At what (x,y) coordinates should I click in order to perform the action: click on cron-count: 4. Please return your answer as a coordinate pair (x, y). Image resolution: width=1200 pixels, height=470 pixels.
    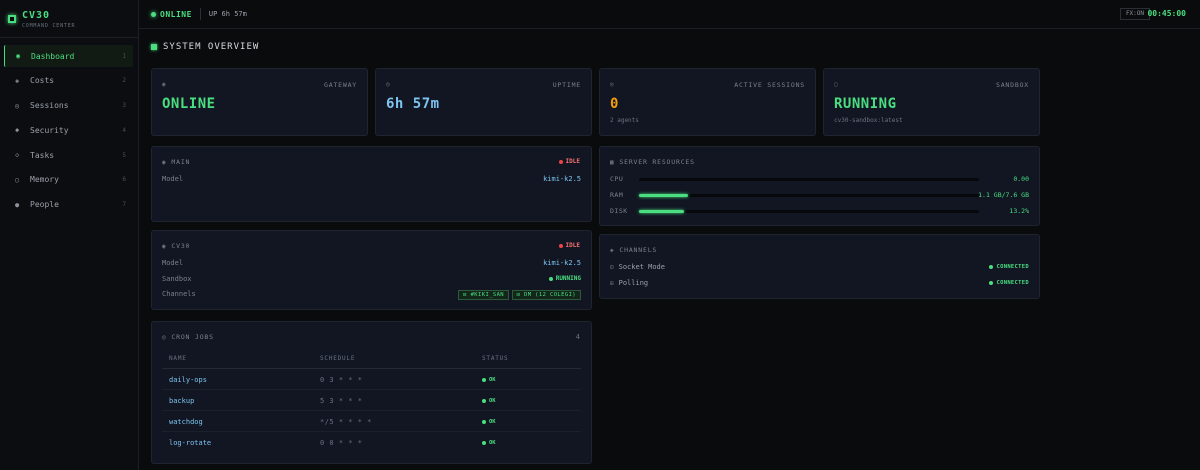
    Looking at the image, I should click on (577, 337).